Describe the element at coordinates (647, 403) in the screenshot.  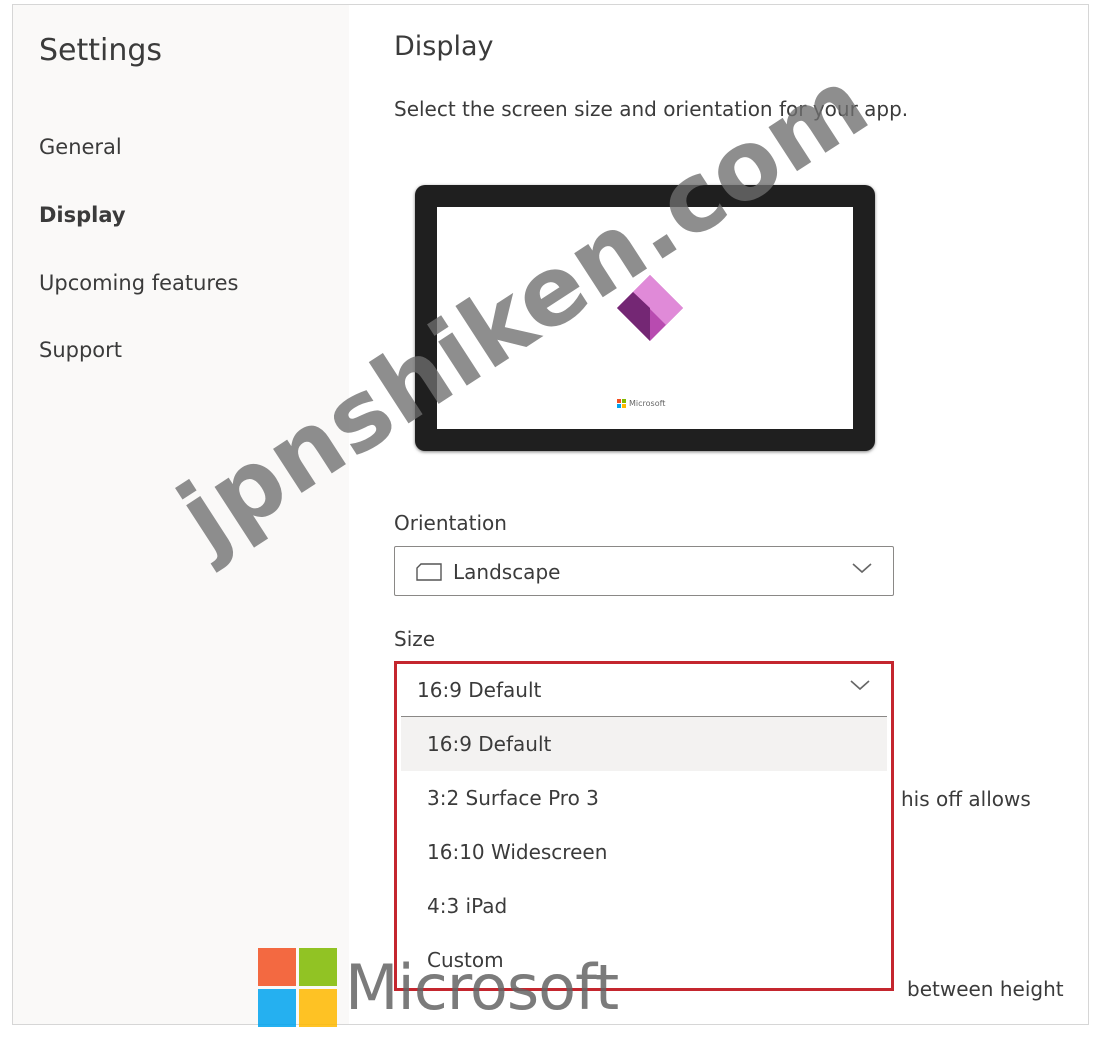
I see `preview-brand-text: Microsoft` at that location.